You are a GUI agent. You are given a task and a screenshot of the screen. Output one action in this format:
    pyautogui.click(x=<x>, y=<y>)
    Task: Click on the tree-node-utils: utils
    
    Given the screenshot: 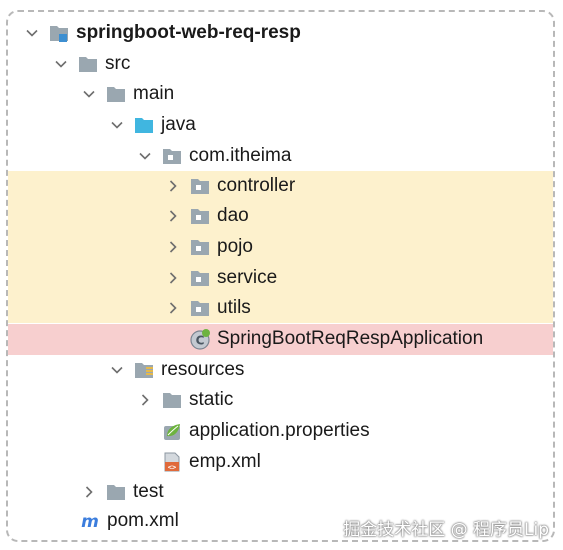 What is the action you would take?
    pyautogui.click(x=207, y=308)
    